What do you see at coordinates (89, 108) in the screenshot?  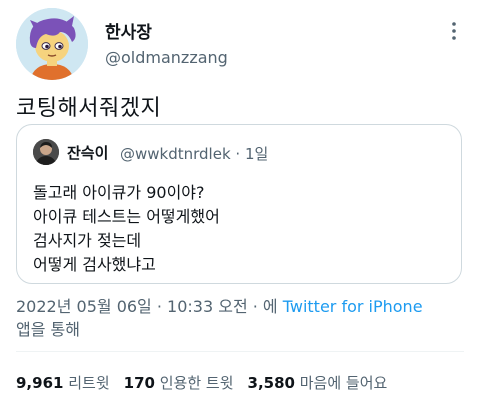 I see `tweet-text: 코팅해서줘겠지` at bounding box center [89, 108].